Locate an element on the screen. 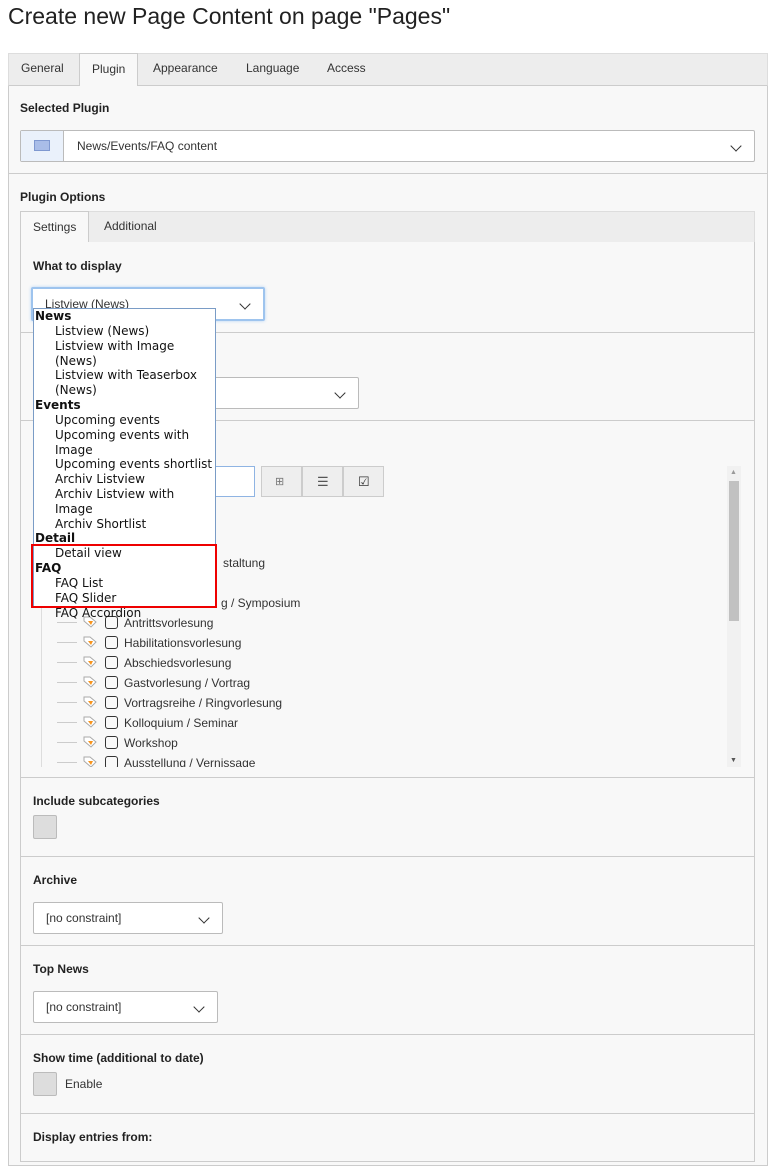 This screenshot has width=775, height=1166. dropdown-option: FAQ Accordion is located at coordinates (124, 613).